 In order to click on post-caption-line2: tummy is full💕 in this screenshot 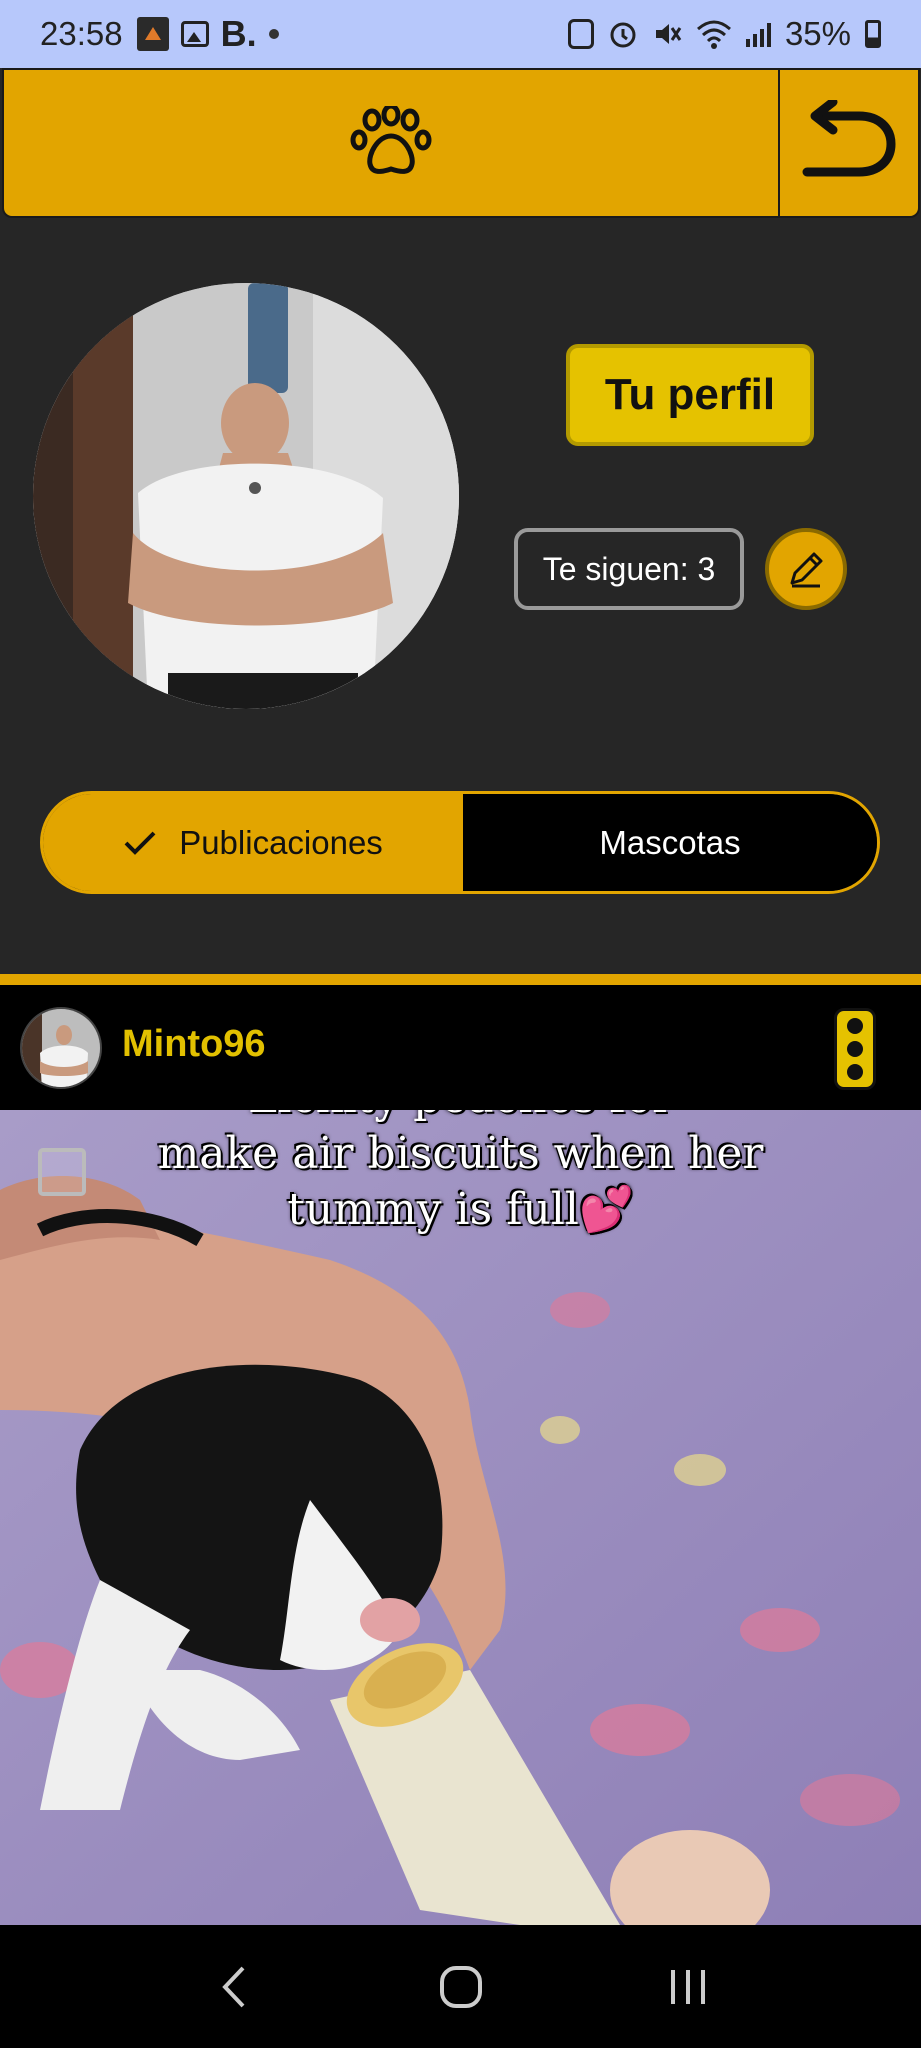, I will do `click(460, 1209)`.